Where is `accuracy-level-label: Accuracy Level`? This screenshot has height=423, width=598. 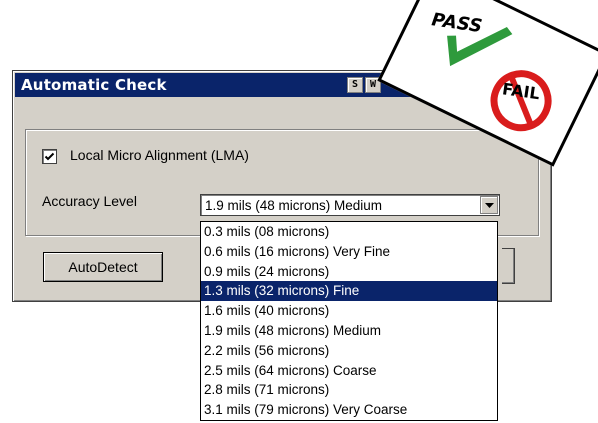 accuracy-level-label: Accuracy Level is located at coordinates (89, 201).